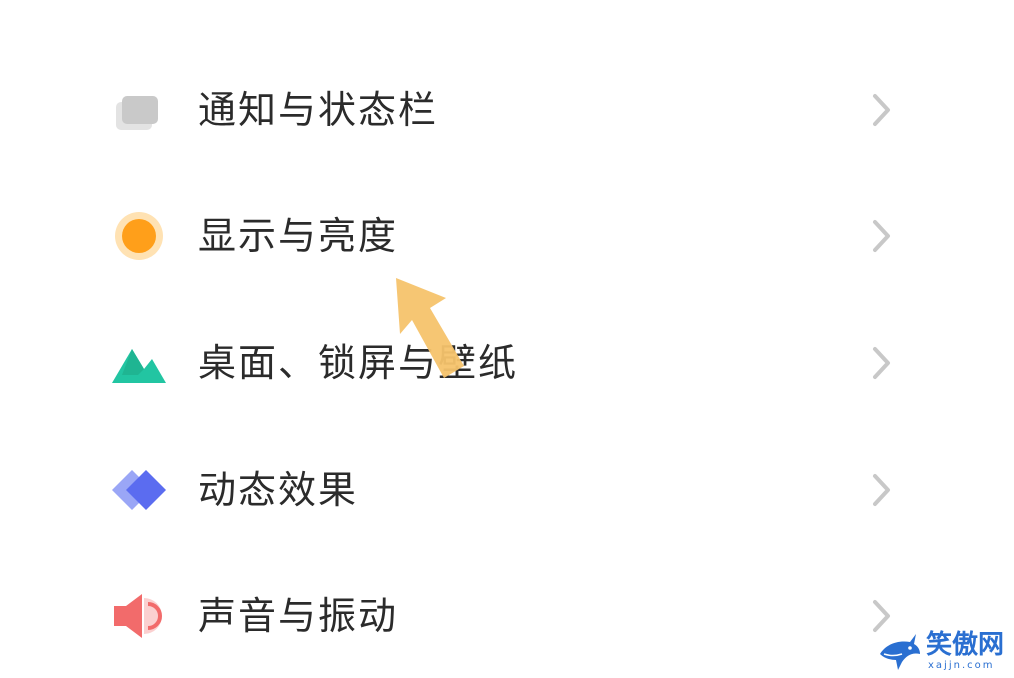 This screenshot has width=1014, height=678. What do you see at coordinates (139, 363) in the screenshot?
I see `desktop-lockscreen-wallpaper-icon` at bounding box center [139, 363].